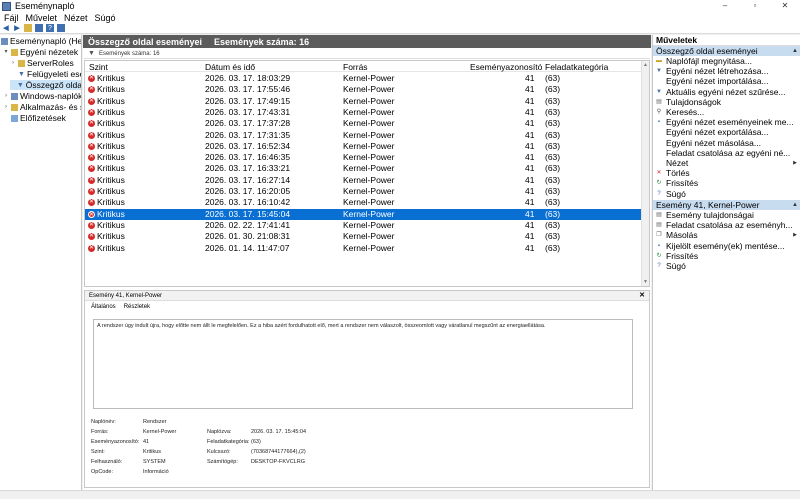 This screenshot has height=499, width=800. Describe the element at coordinates (726, 215) in the screenshot. I see `action-item: ▤ Esemény tulajdonságai` at that location.